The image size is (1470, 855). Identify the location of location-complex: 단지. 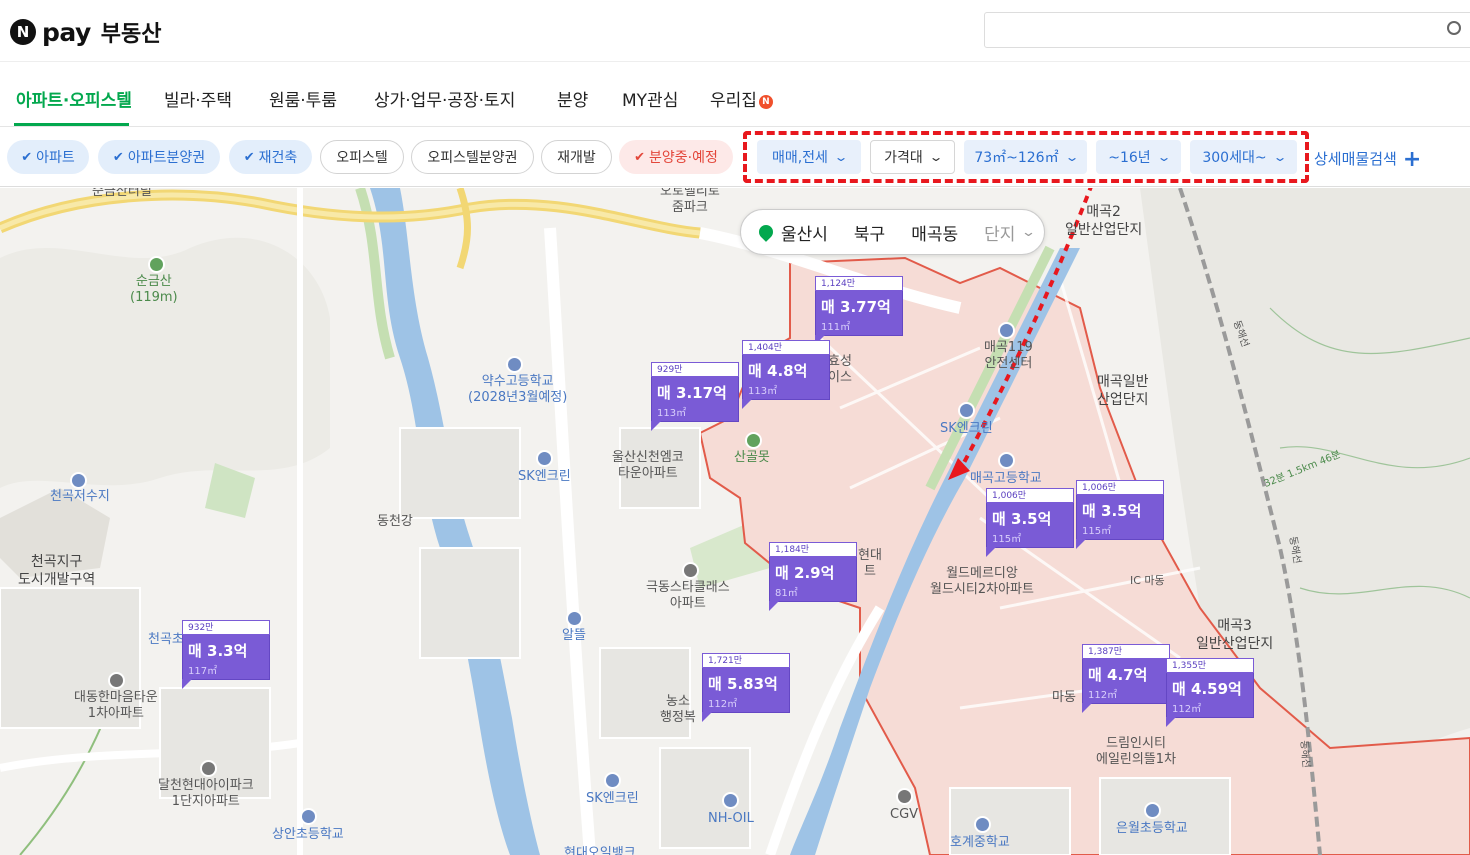
(999, 232).